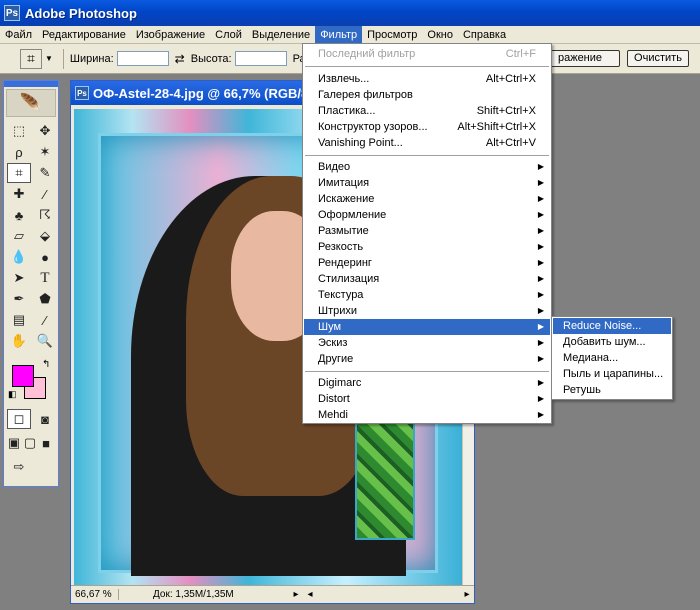  What do you see at coordinates (427, 383) in the screenshot?
I see `menu-item-digimarc: Digimarc ▶` at bounding box center [427, 383].